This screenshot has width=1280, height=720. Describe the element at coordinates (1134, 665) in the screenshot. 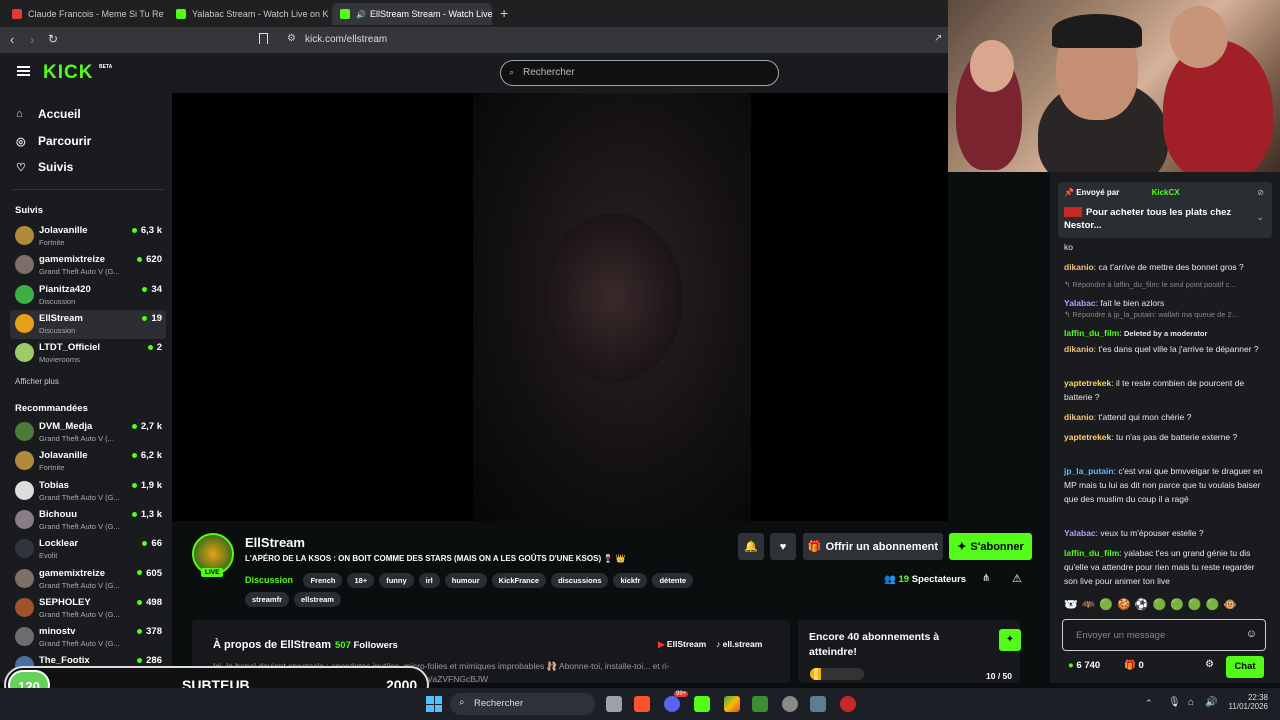

I see `gift-count: 🎁 0` at that location.